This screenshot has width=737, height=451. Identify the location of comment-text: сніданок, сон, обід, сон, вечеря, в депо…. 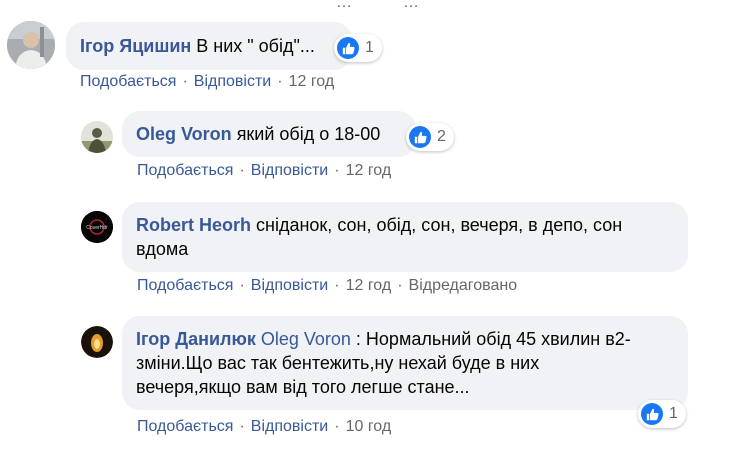
(439, 225).